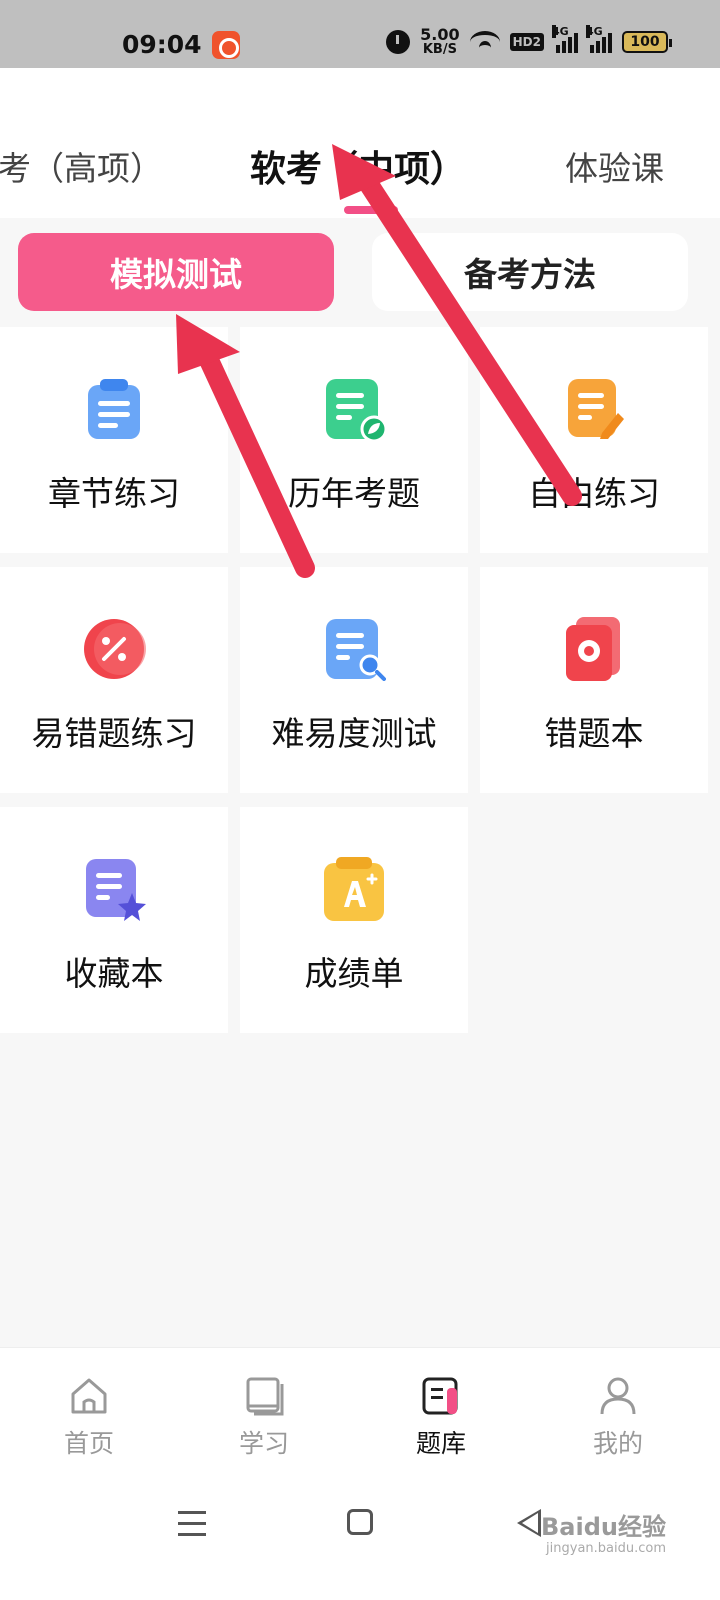 The width and height of the screenshot is (720, 1600). I want to click on grid-item-mistake-book: 错题本, so click(594, 680).